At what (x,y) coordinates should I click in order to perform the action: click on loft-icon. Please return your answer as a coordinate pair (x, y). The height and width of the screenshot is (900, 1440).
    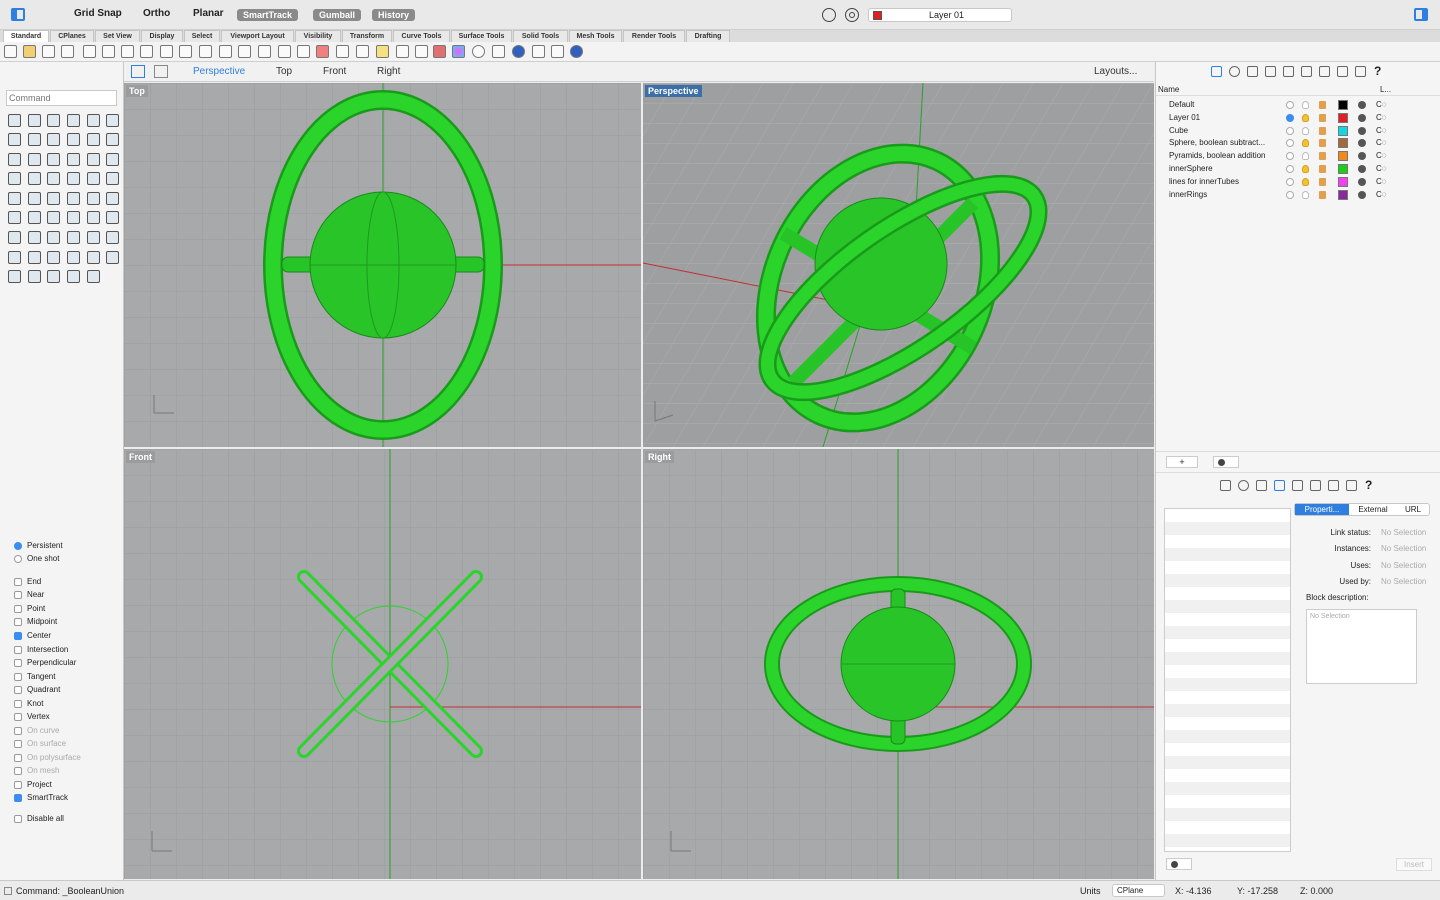
    Looking at the image, I should click on (34, 178).